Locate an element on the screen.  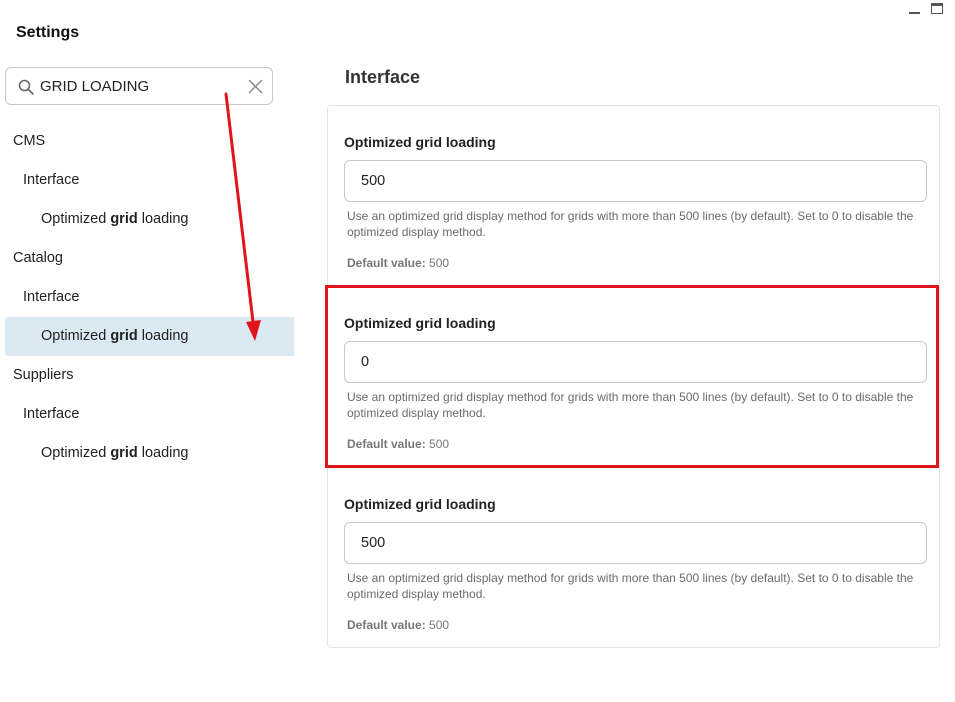
tree-item-cms: CMS is located at coordinates (149, 141).